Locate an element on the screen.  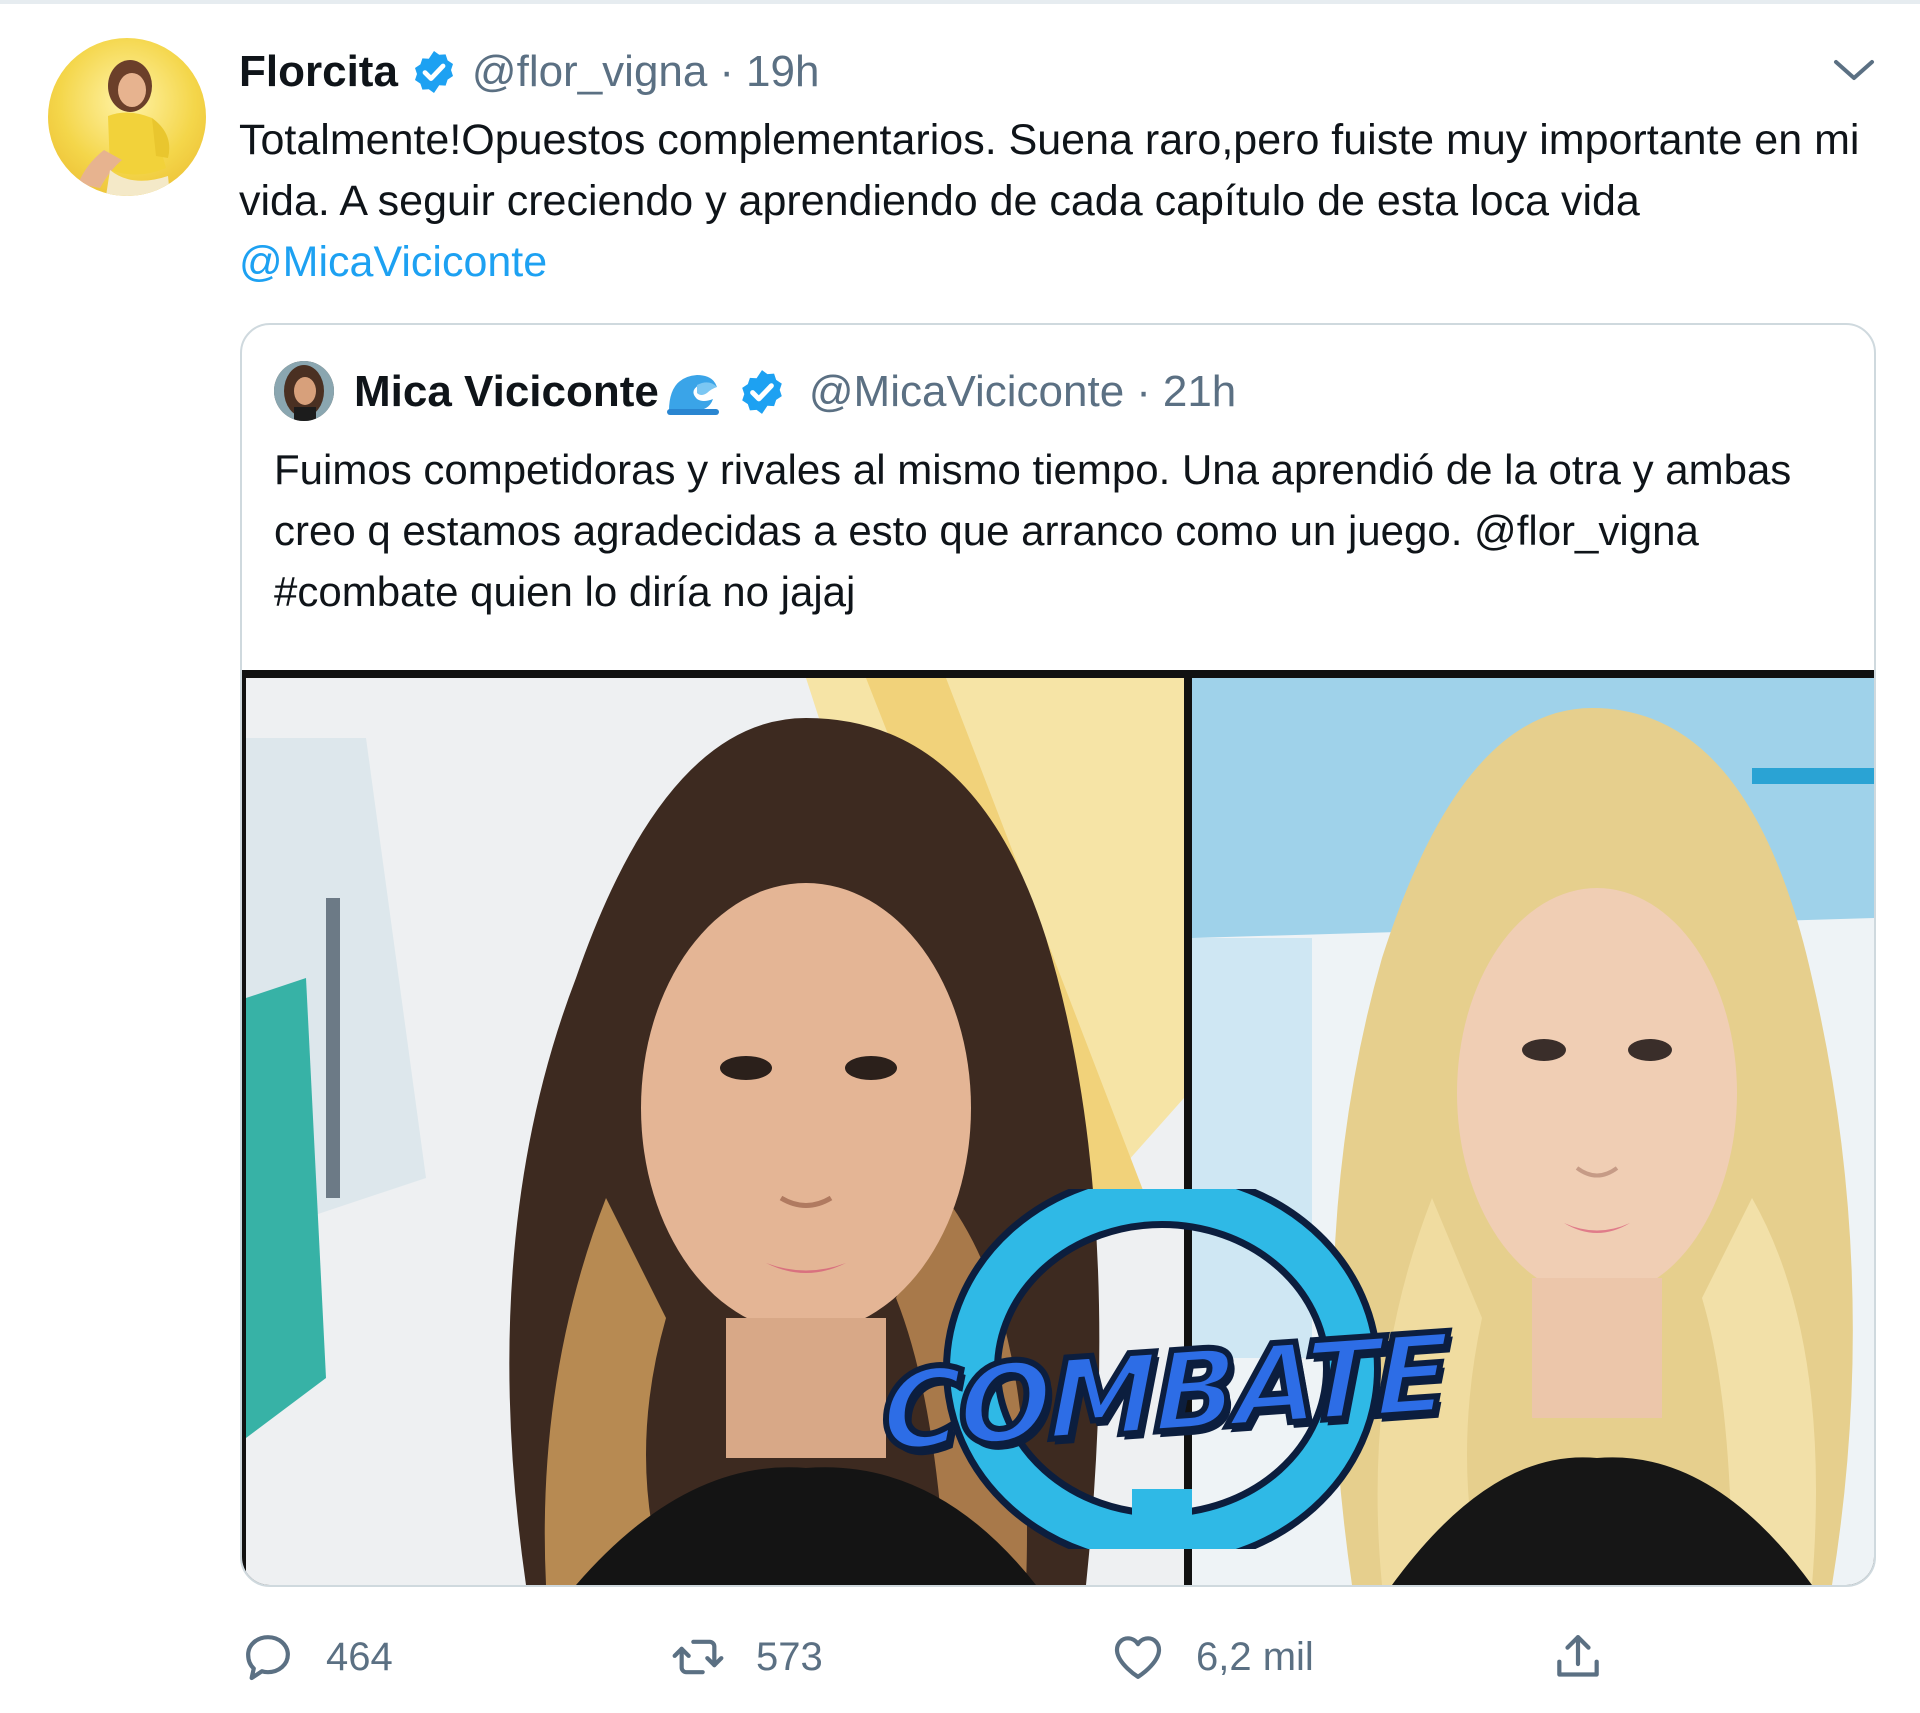
retweet-icon is located at coordinates (698, 1657).